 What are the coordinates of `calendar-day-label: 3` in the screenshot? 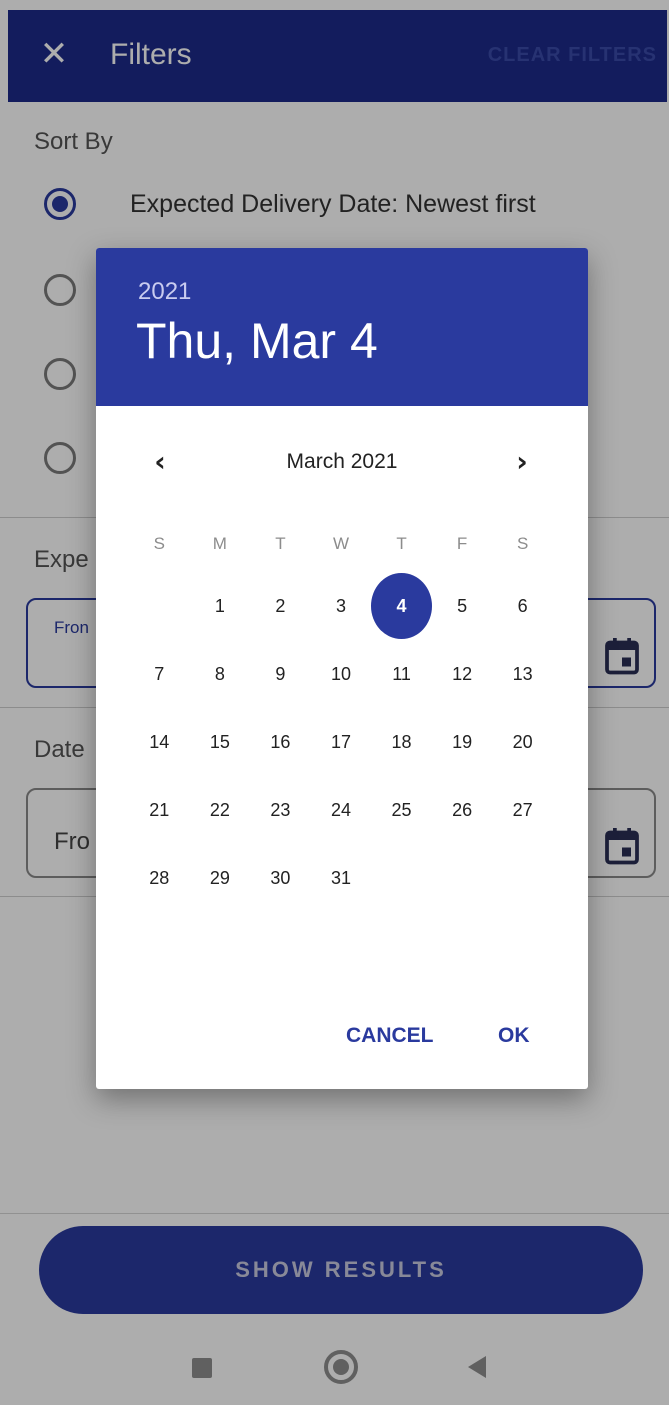 It's located at (340, 605).